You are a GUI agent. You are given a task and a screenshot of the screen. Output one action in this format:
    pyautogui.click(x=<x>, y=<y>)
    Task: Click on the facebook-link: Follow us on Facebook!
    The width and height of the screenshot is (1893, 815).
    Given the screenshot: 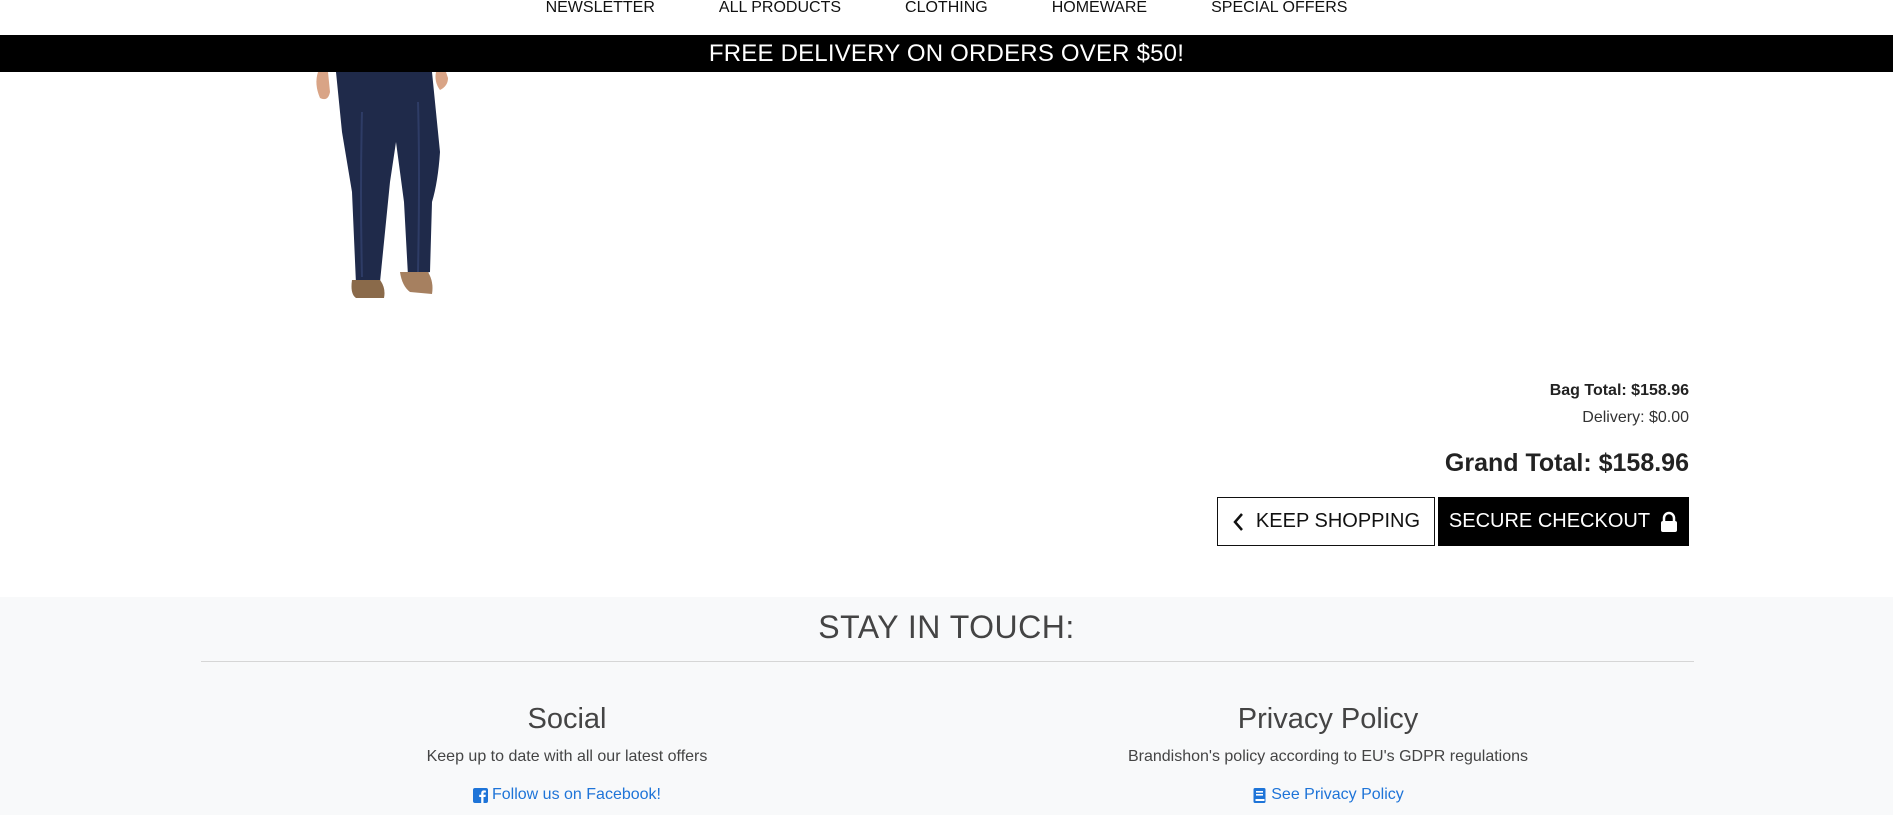 What is the action you would take?
    pyautogui.click(x=567, y=795)
    